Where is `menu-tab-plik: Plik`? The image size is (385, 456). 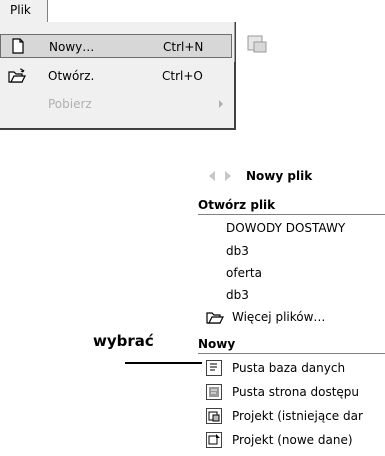 menu-tab-plik: Plik is located at coordinates (24, 11).